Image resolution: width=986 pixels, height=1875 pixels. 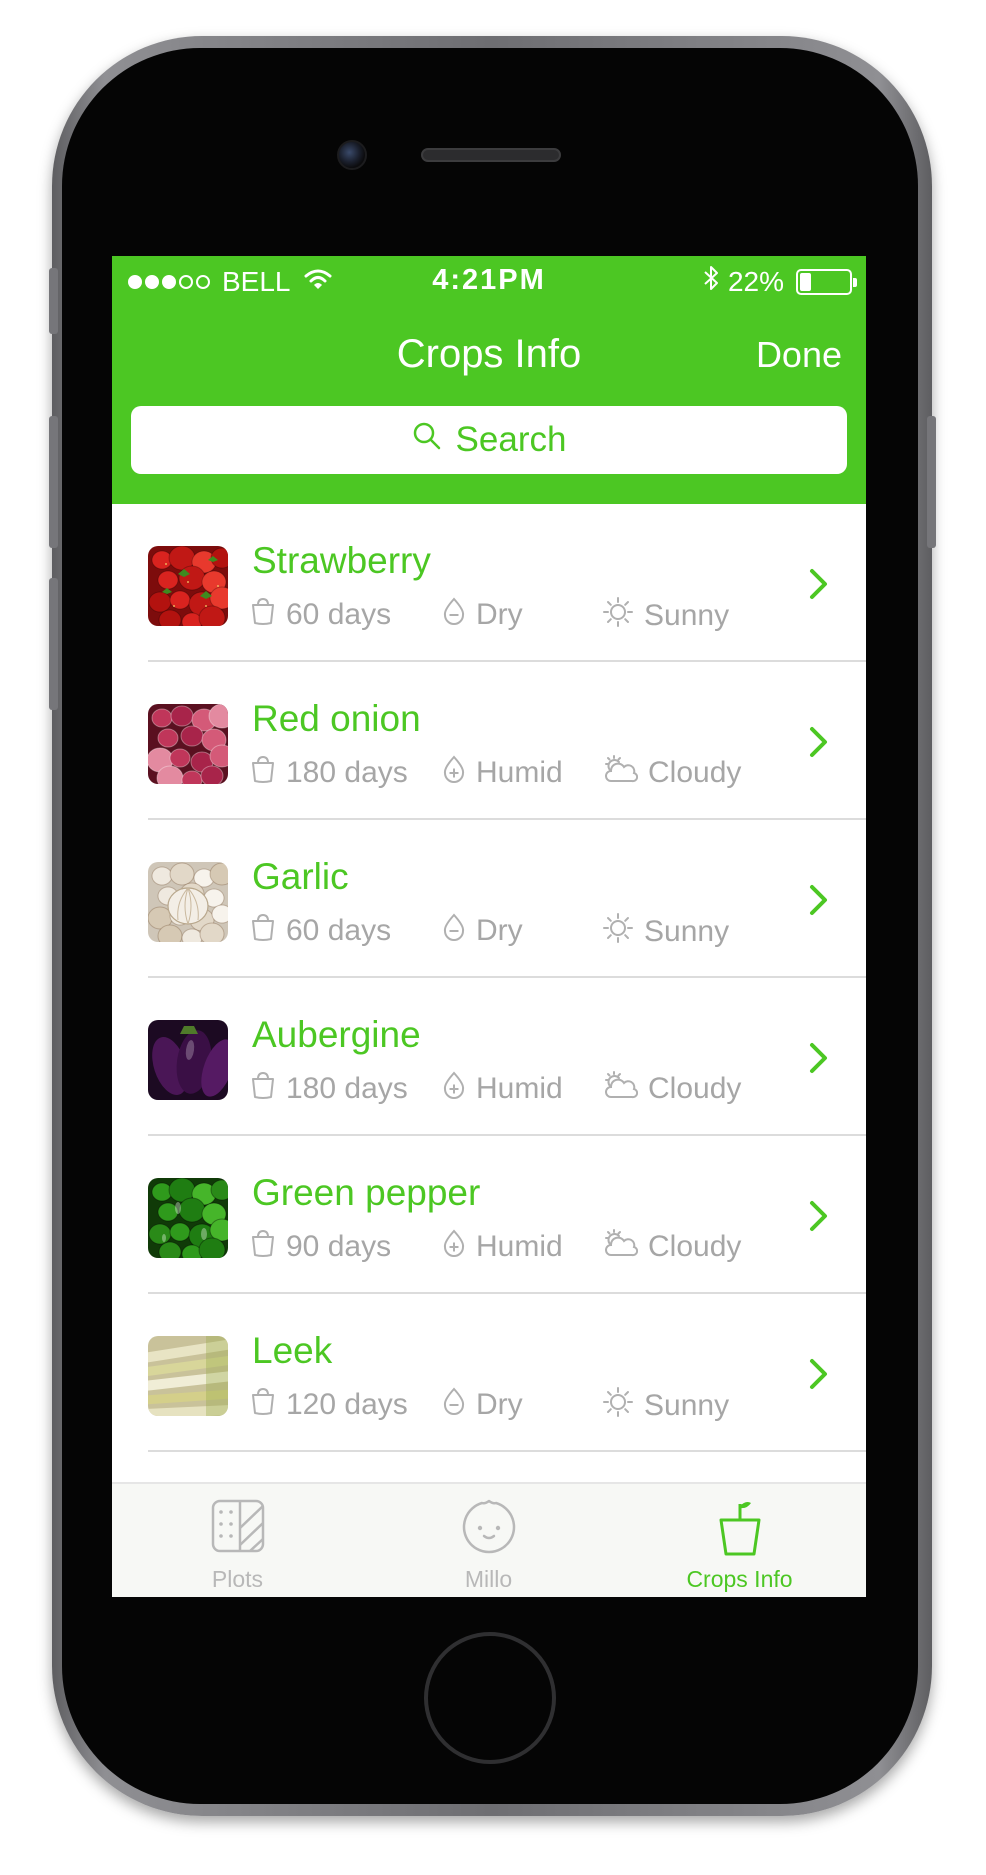 I want to click on status-right: 22%, so click(x=779, y=281).